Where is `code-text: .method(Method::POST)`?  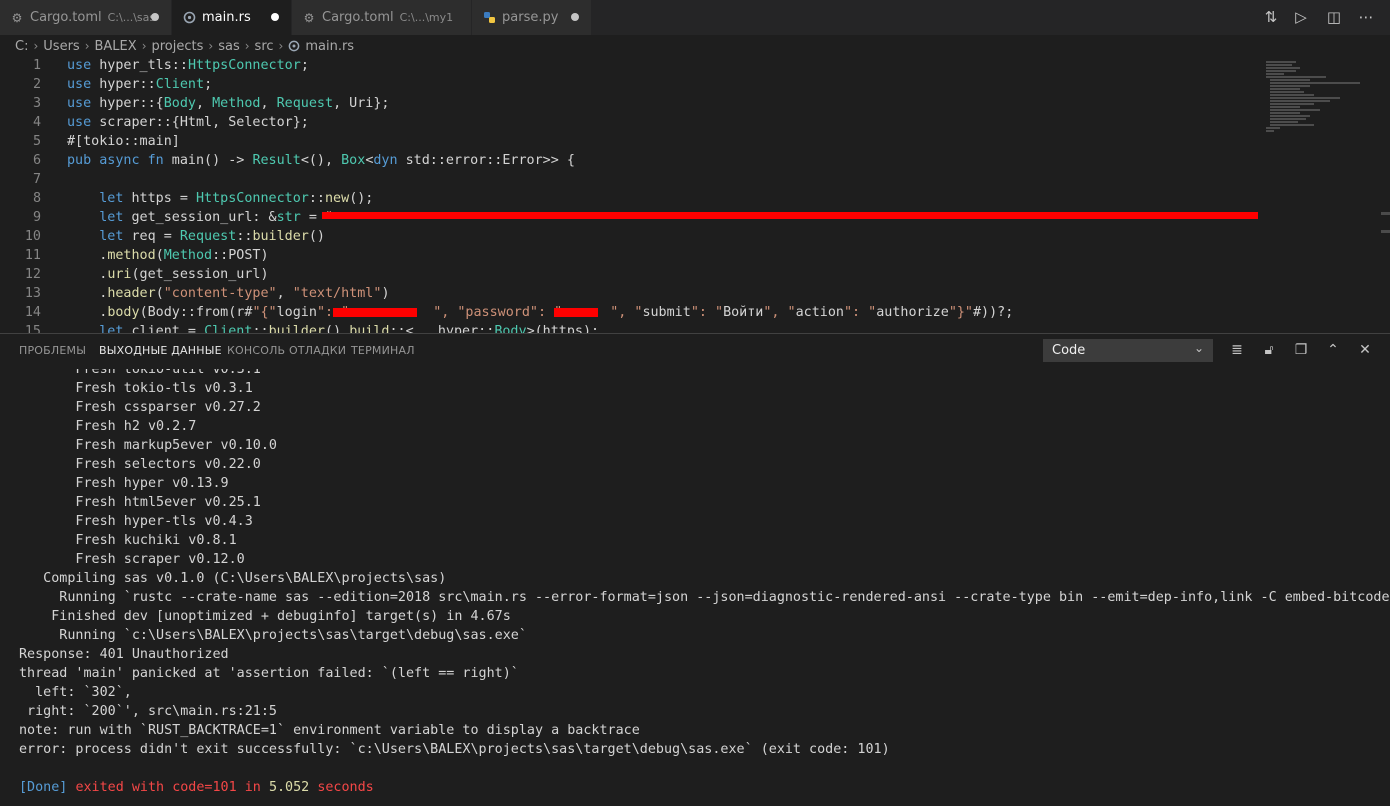
code-text: .method(Method::POST) is located at coordinates (168, 255).